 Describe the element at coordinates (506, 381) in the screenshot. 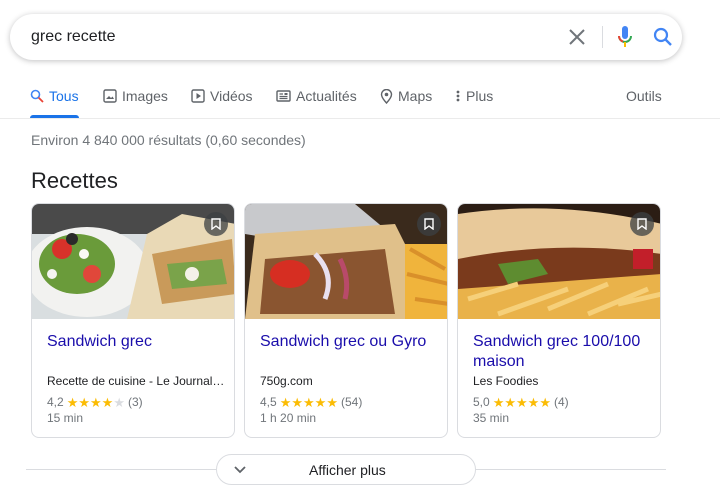

I see `recipe-source: Les Foodies` at that location.